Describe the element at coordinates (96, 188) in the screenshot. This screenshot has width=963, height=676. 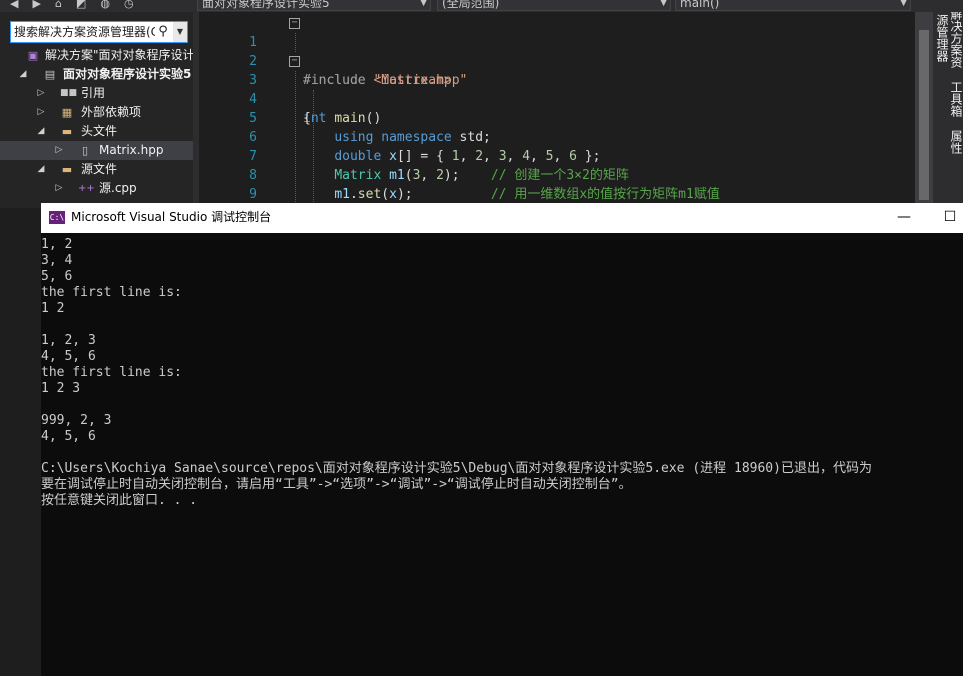
I see `tree-item-source-cpp: ▷ ++ 源.cpp` at that location.